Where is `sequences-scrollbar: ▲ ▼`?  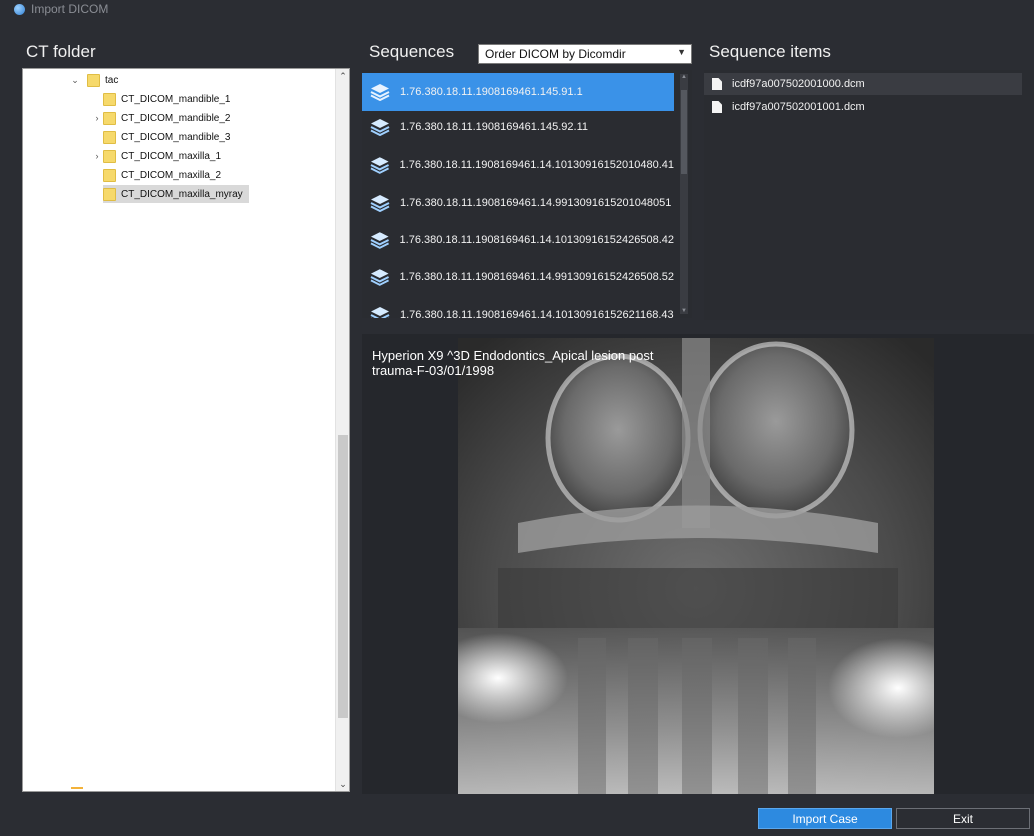 sequences-scrollbar: ▲ ▼ is located at coordinates (684, 194).